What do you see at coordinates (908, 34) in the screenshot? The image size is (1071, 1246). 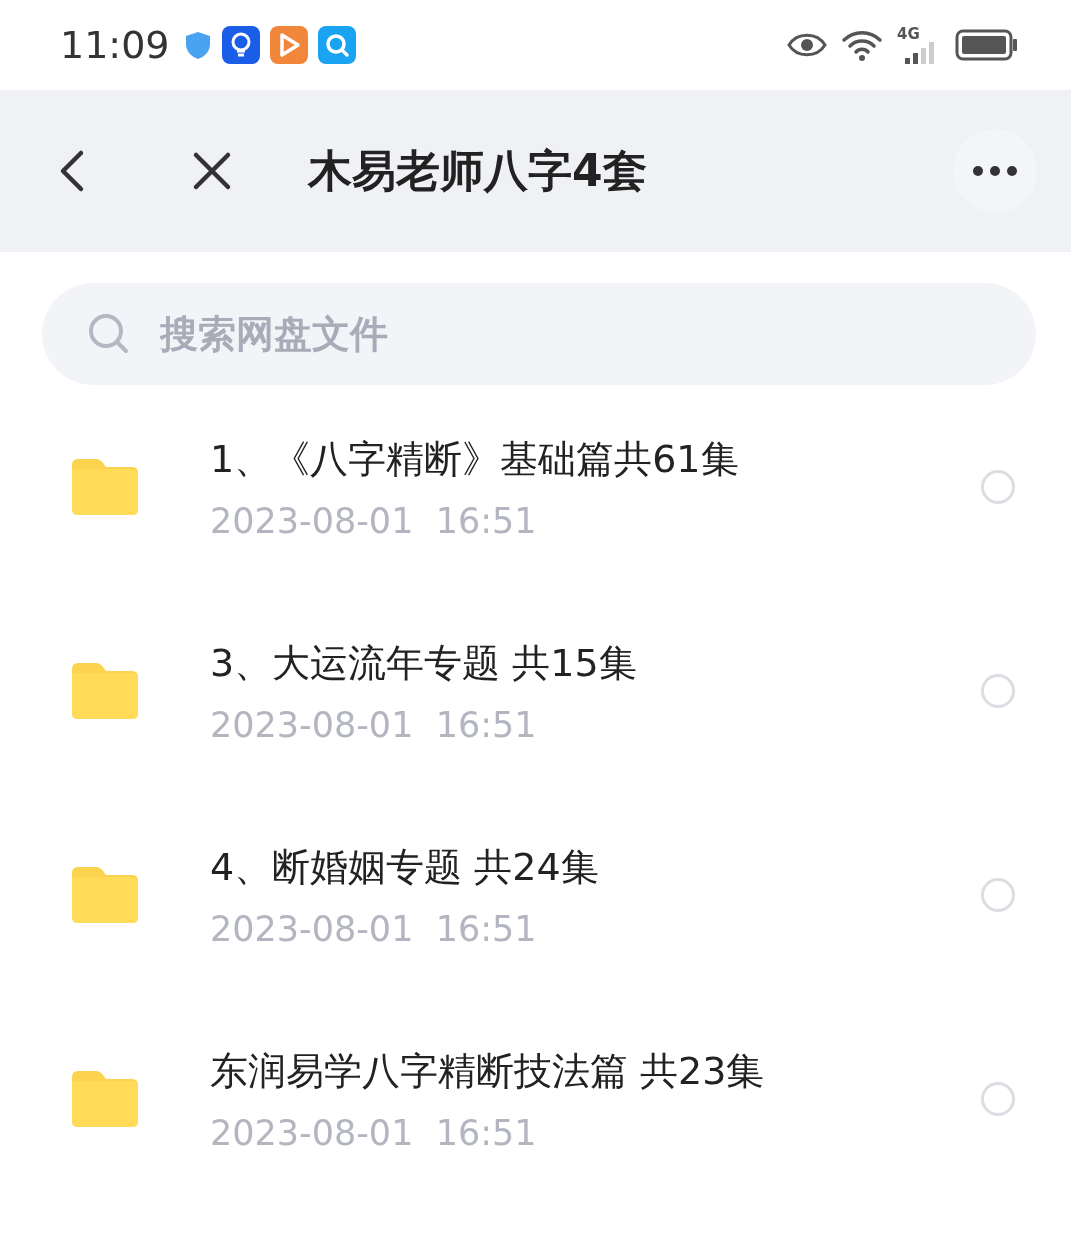 I see `network-type: 4G` at bounding box center [908, 34].